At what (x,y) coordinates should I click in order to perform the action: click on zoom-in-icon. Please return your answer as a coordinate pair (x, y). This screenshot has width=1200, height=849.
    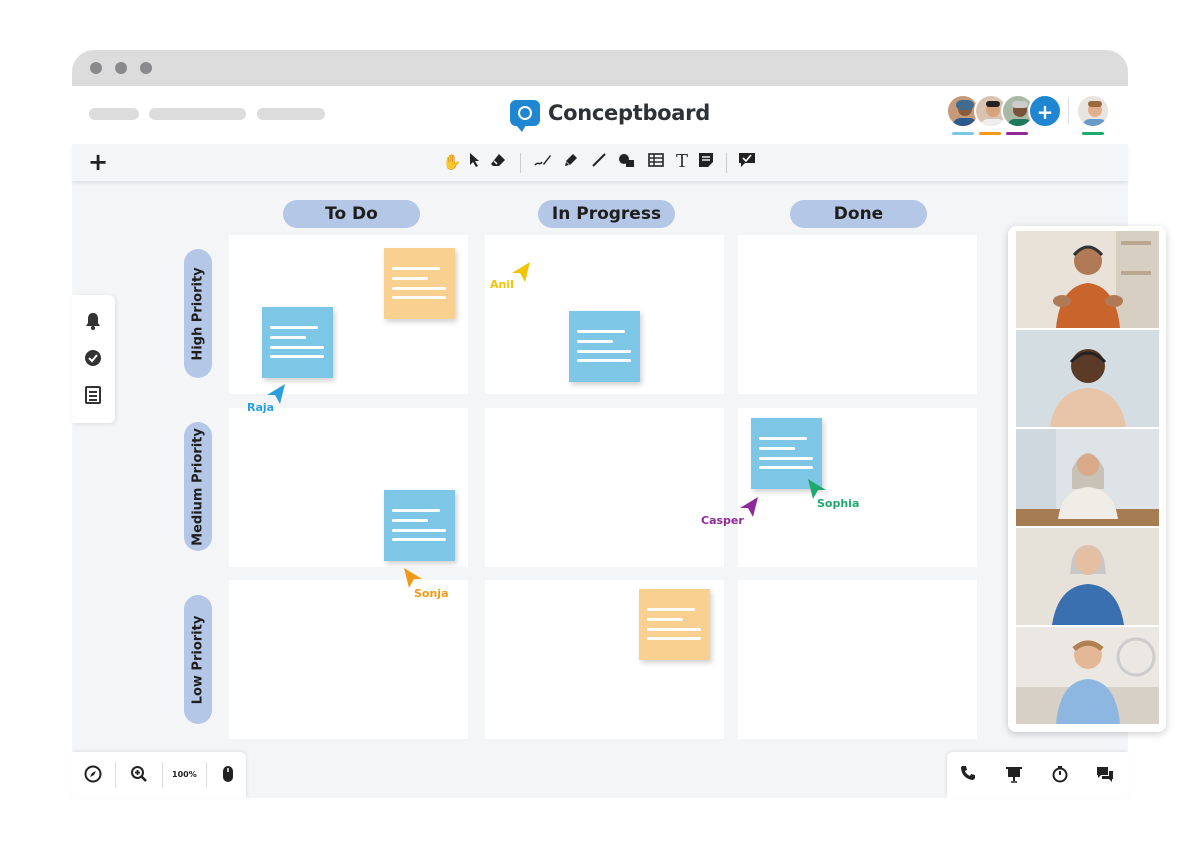
    Looking at the image, I should click on (139, 775).